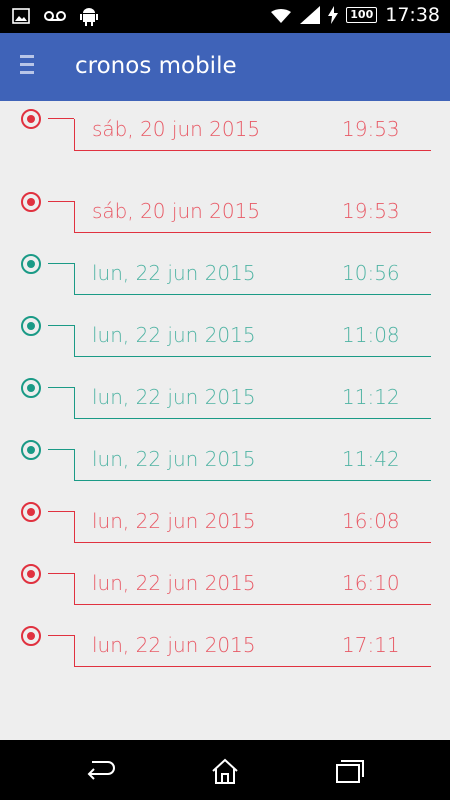  What do you see at coordinates (362, 15) in the screenshot?
I see `battery-icon: 100` at bounding box center [362, 15].